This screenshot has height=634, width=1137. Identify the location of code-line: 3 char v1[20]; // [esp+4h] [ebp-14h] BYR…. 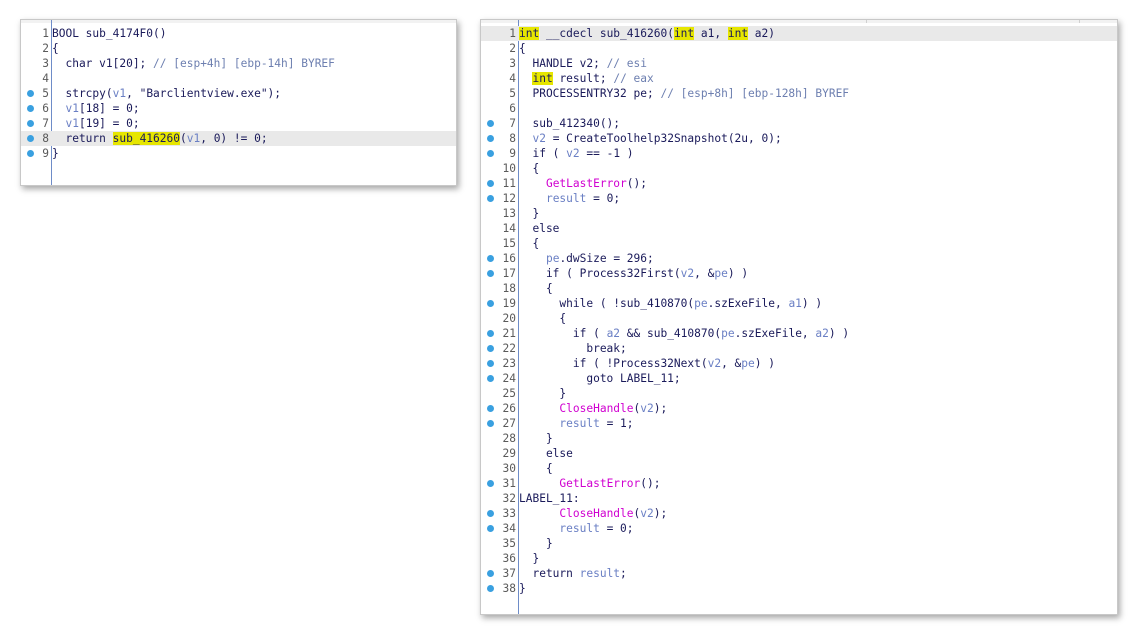
(238, 63).